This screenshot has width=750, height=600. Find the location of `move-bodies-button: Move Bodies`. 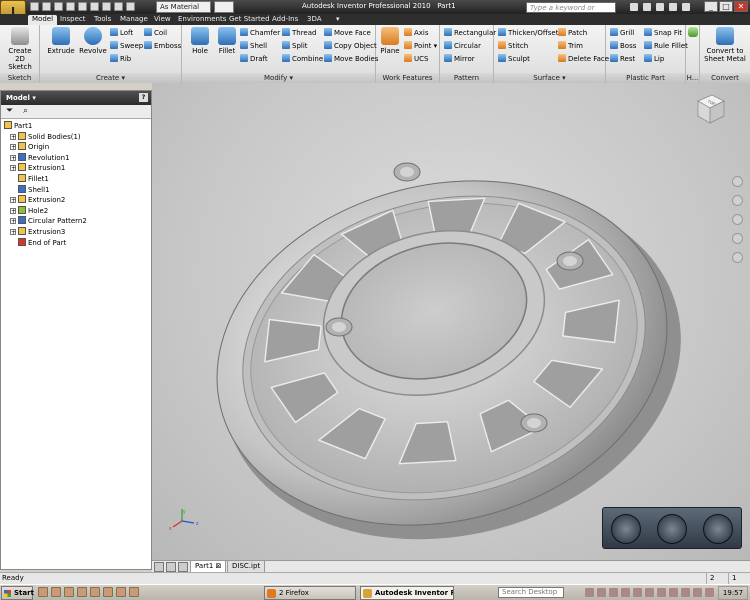

move-bodies-button: Move Bodies is located at coordinates (351, 59).